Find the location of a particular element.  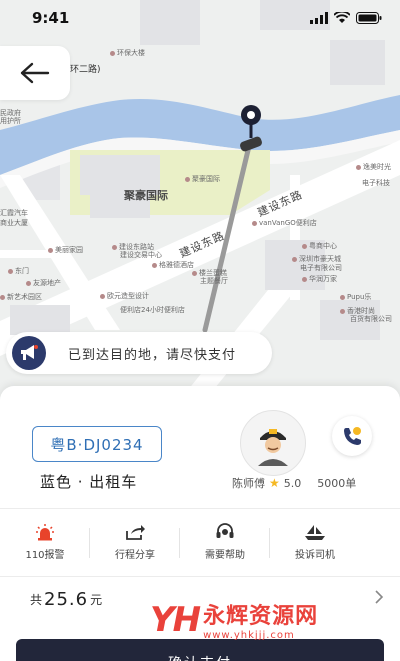

fare-unit: 元 is located at coordinates (96, 599).